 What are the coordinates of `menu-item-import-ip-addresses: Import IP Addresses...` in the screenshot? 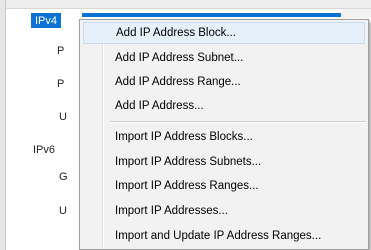 It's located at (224, 211).